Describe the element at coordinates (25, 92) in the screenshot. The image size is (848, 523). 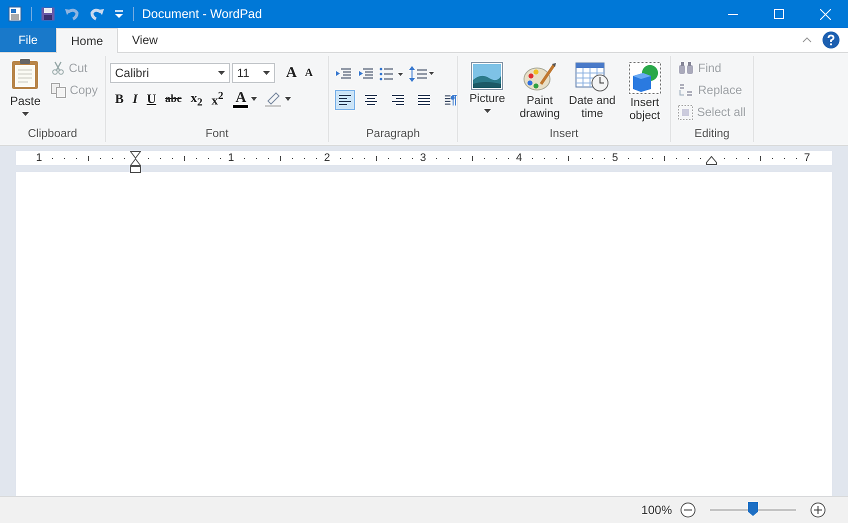
I see `paste-button: Paste` at that location.